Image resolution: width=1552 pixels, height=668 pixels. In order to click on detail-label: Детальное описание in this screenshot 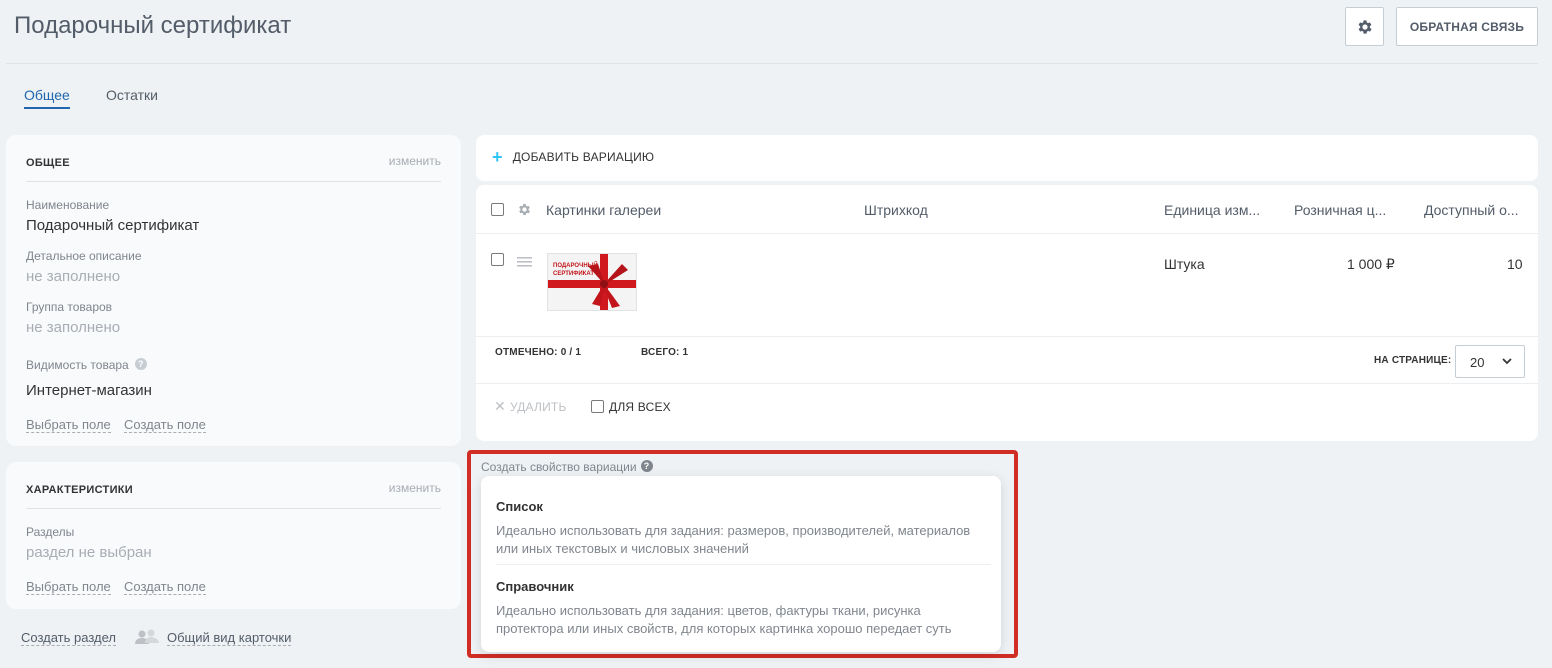, I will do `click(84, 256)`.